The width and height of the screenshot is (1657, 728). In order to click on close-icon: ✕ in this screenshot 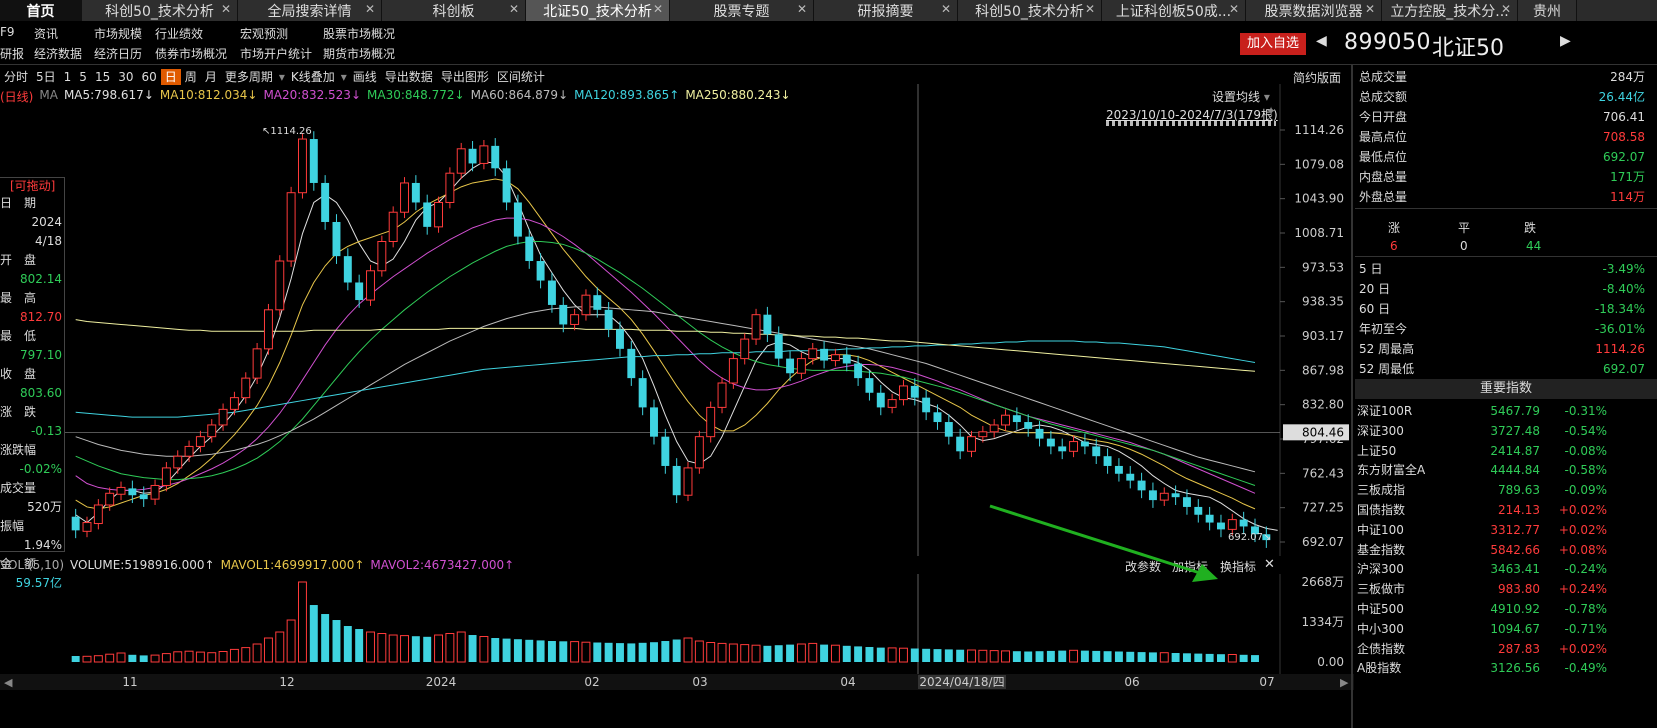, I will do `click(1269, 564)`.